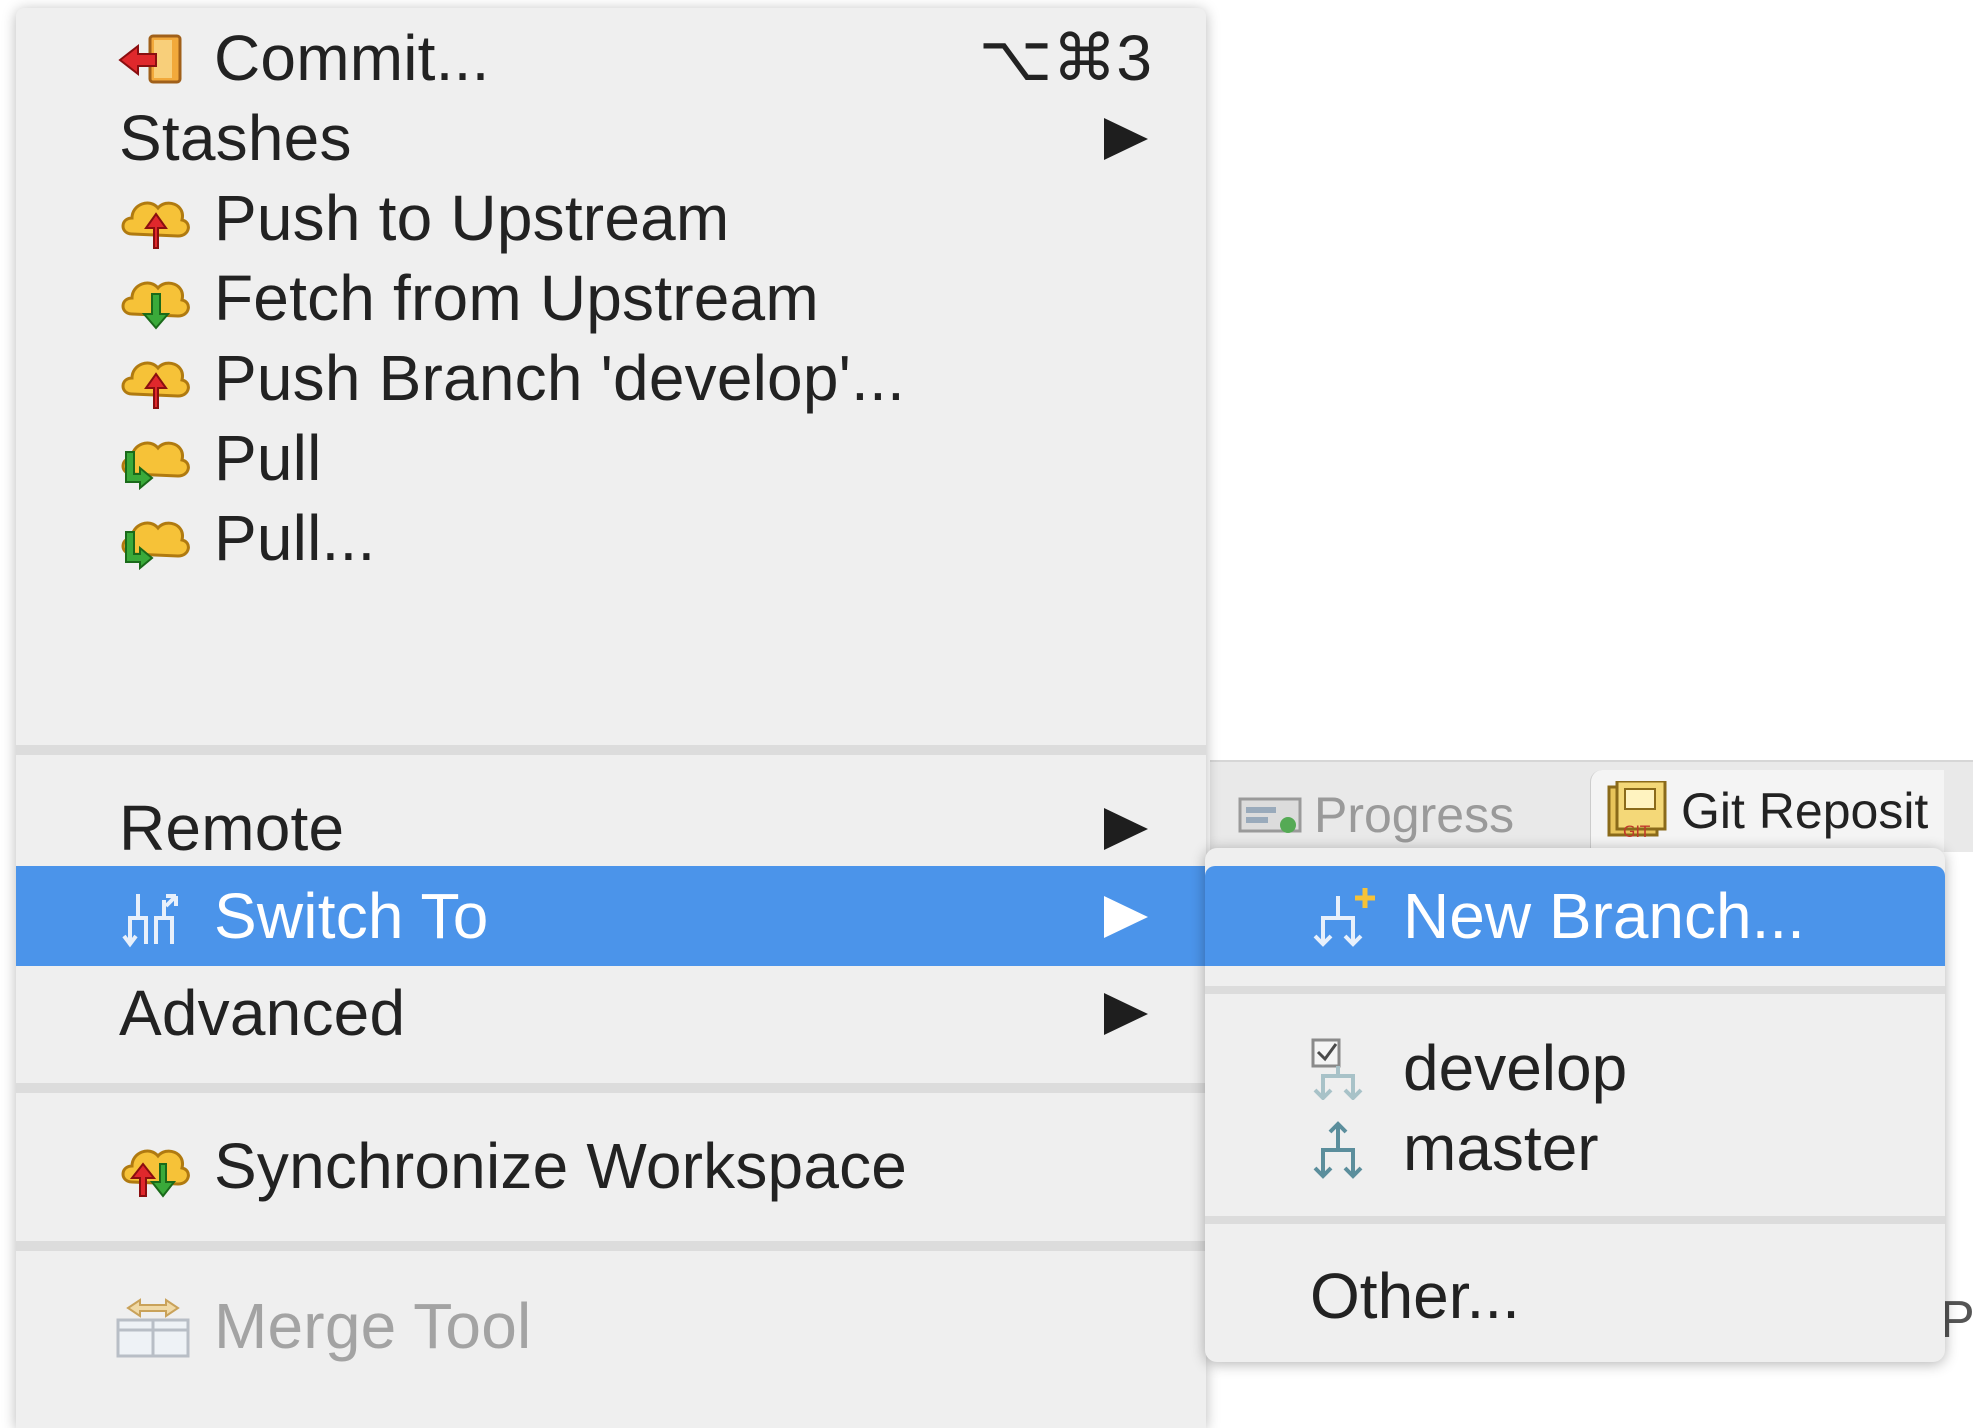 This screenshot has width=1973, height=1428. I want to click on merge-tool-icon, so click(153, 1328).